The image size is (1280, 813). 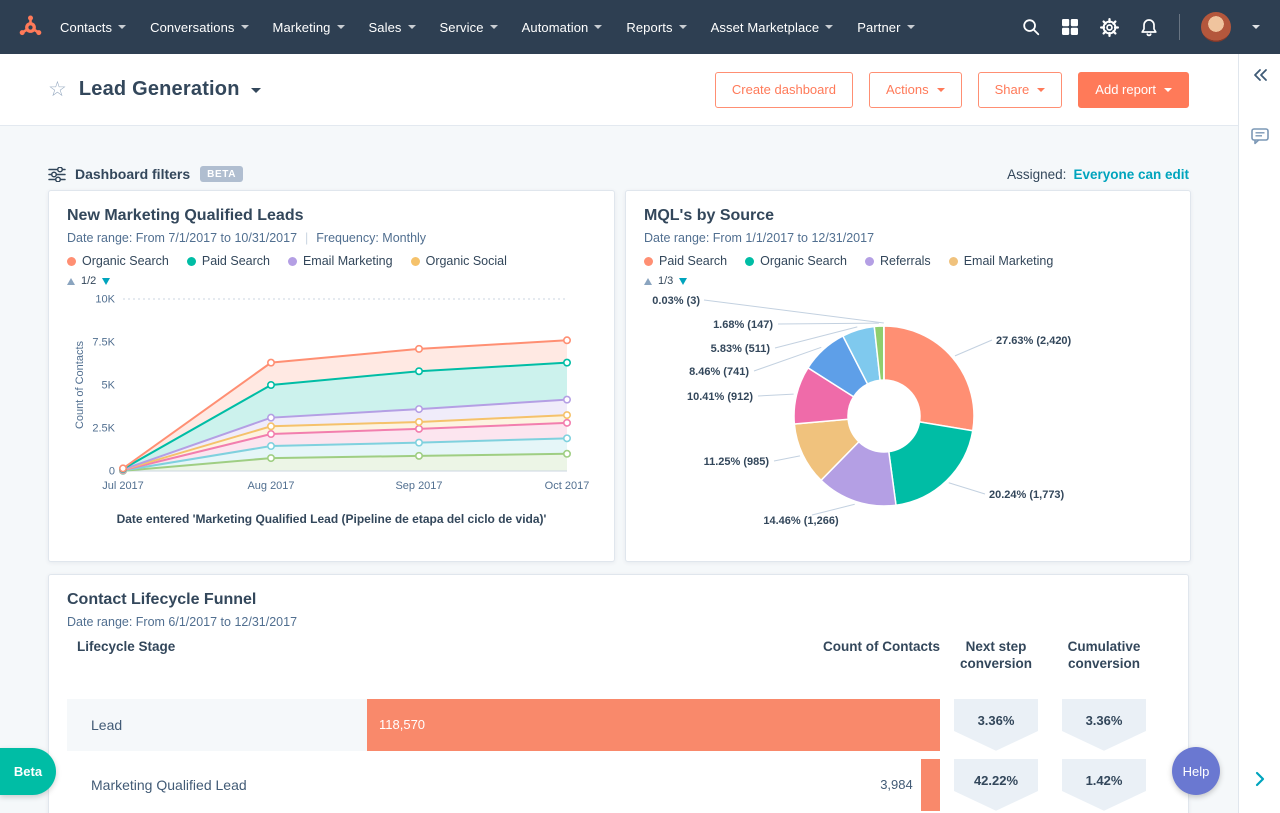 What do you see at coordinates (1133, 89) in the screenshot?
I see `add-report-button: Add report` at bounding box center [1133, 89].